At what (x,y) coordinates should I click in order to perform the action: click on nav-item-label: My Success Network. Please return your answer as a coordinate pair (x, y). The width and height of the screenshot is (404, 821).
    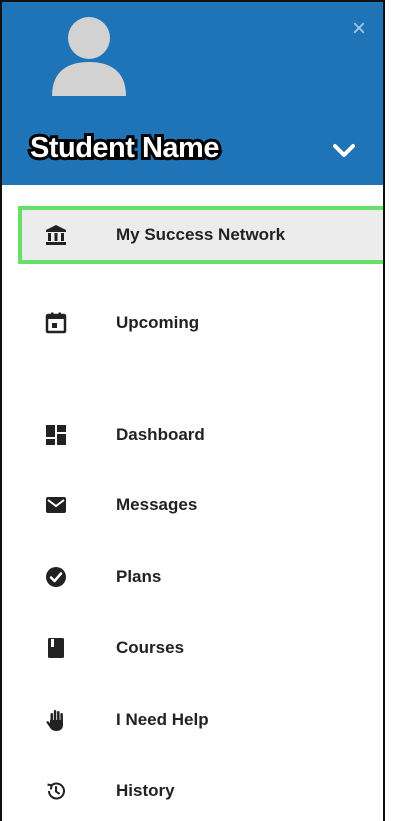
    Looking at the image, I should click on (201, 234).